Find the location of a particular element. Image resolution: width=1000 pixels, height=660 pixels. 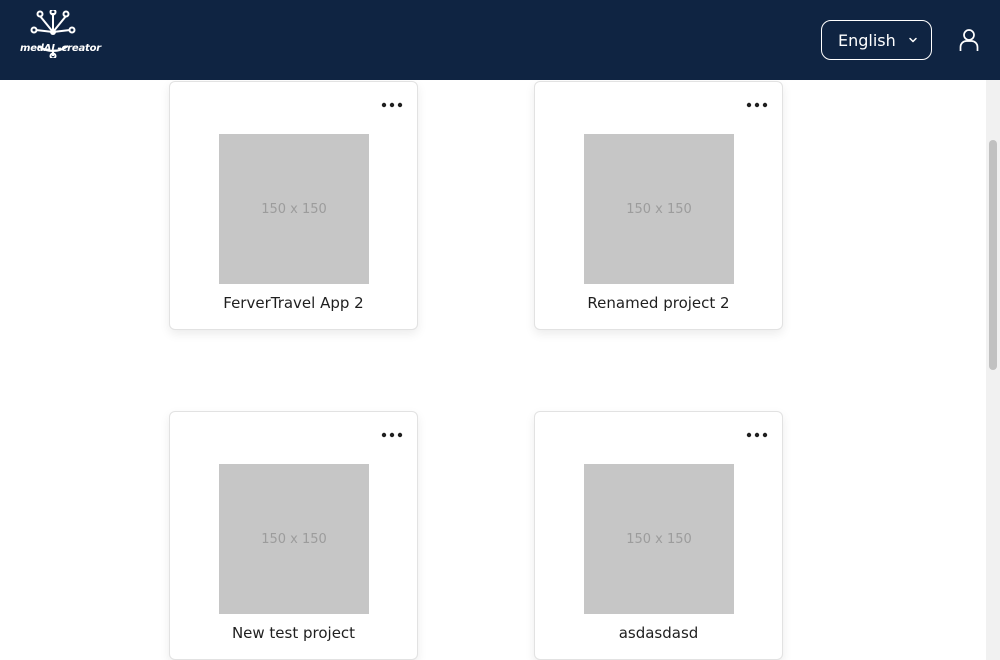

project-card: 150 x 150 asdasdasd is located at coordinates (658, 535).